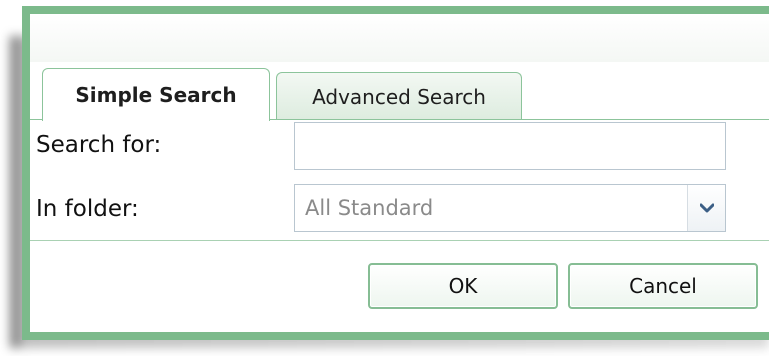  I want to click on in-folder-label: In folder:, so click(87, 209).